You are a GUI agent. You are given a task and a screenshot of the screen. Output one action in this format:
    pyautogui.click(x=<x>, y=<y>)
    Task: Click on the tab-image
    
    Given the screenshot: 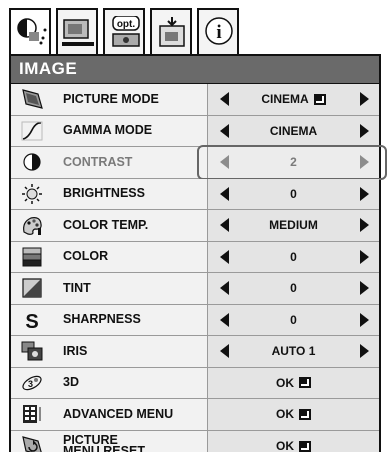 What is the action you would take?
    pyautogui.click(x=30, y=31)
    